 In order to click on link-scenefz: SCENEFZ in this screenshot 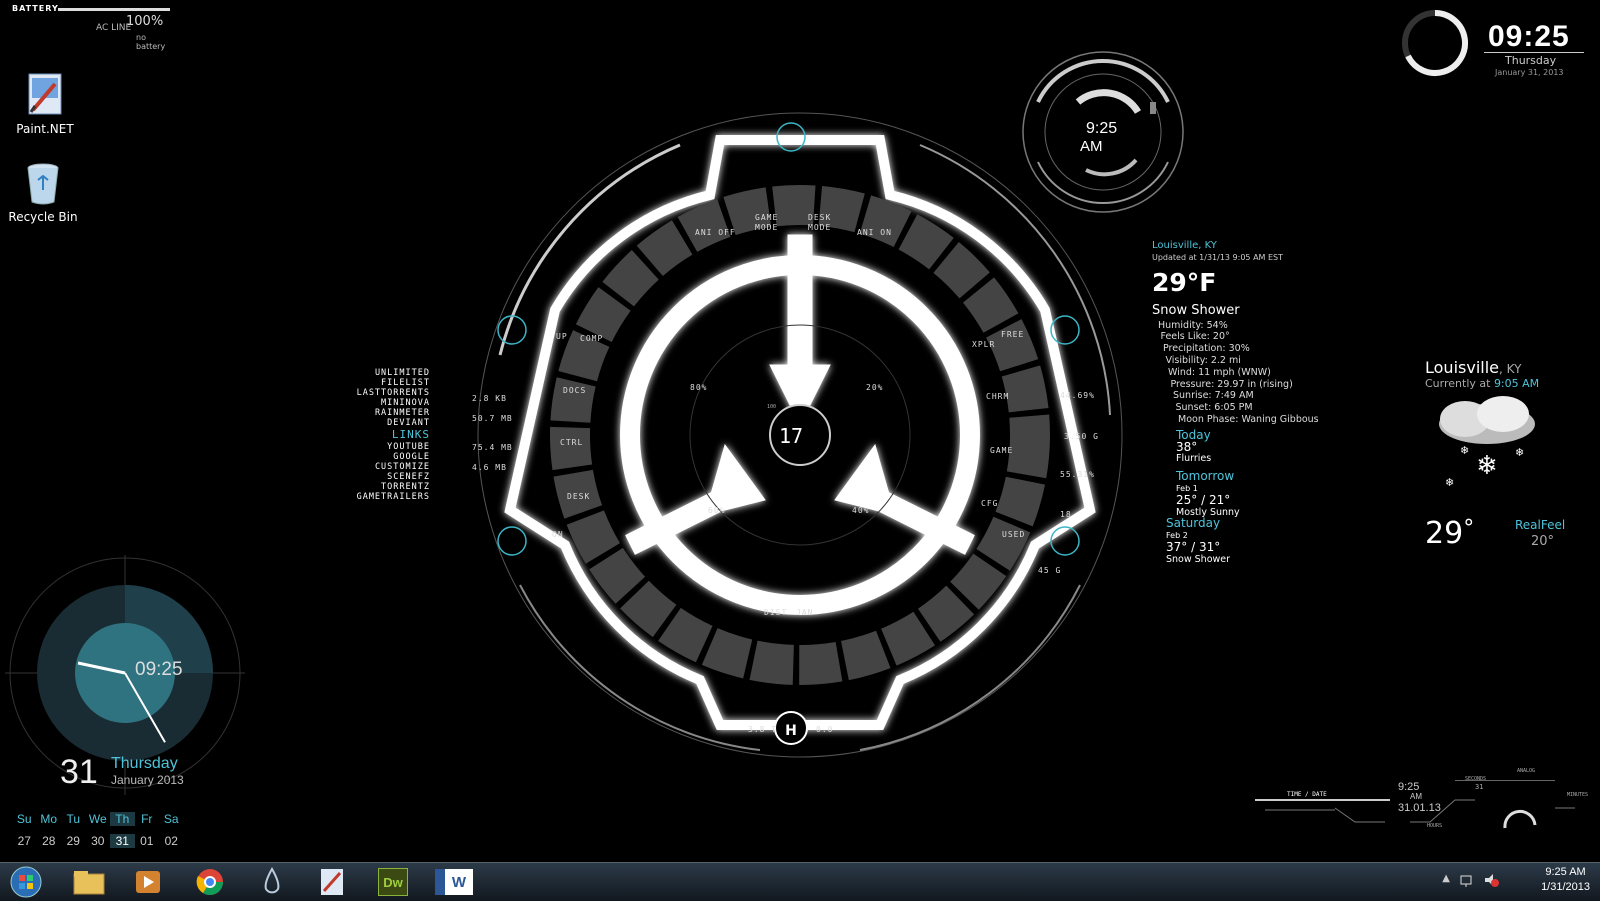, I will do `click(393, 477)`.